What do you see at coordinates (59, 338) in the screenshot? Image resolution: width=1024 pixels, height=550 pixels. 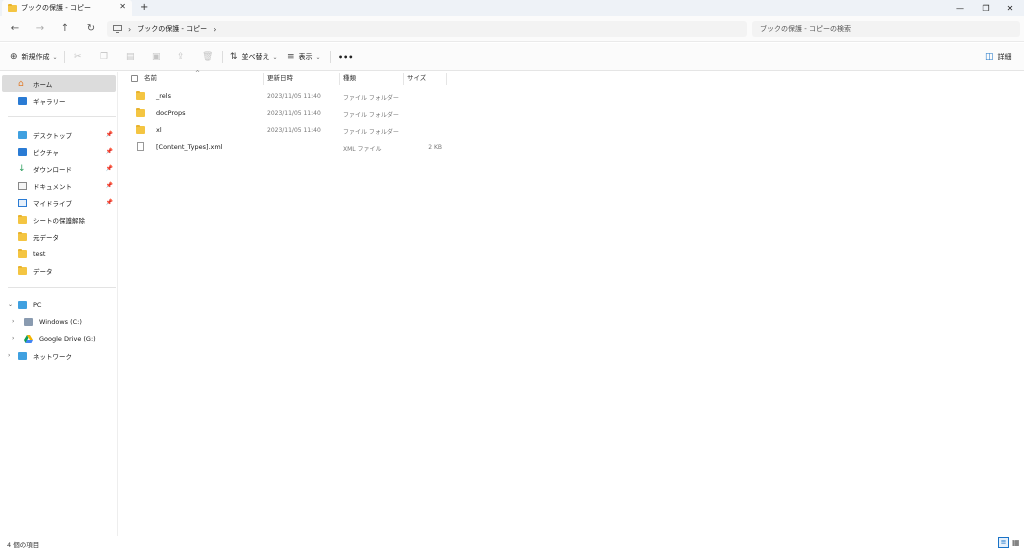 I see `sidebar-item-google-drive: › Google Drive (G:)` at bounding box center [59, 338].